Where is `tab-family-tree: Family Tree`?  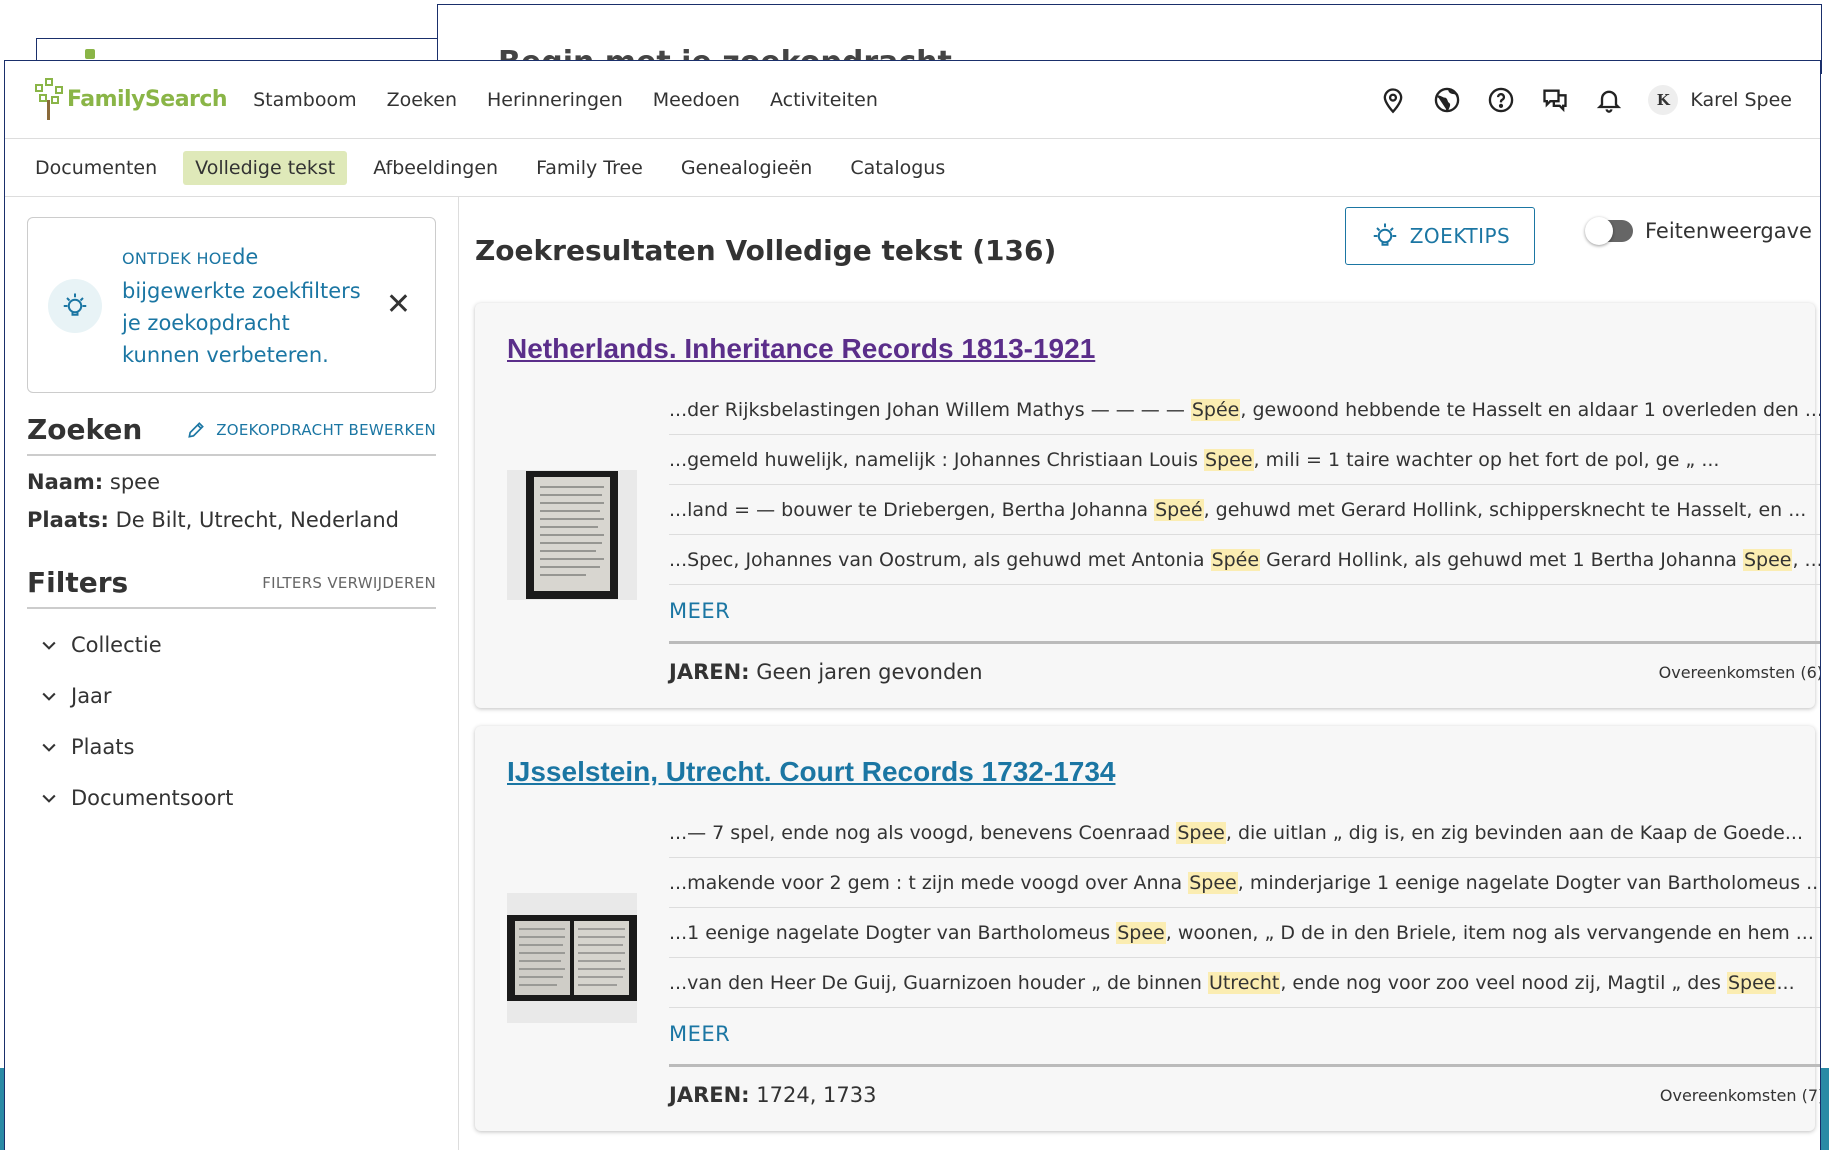
tab-family-tree: Family Tree is located at coordinates (589, 168).